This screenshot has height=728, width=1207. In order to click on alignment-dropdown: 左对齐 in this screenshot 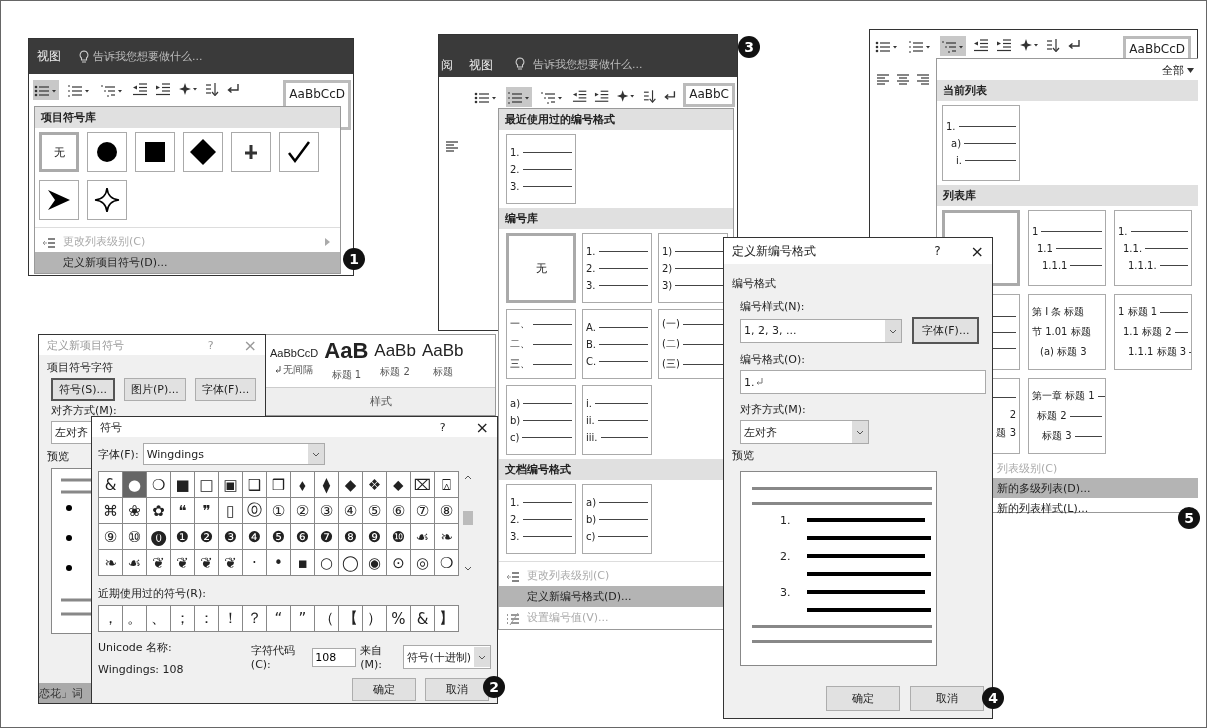, I will do `click(804, 432)`.